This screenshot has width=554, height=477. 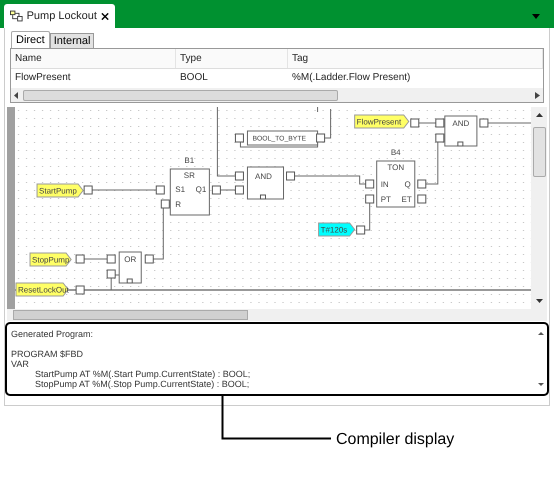 I want to click on vertical-scrollbar, so click(x=539, y=208).